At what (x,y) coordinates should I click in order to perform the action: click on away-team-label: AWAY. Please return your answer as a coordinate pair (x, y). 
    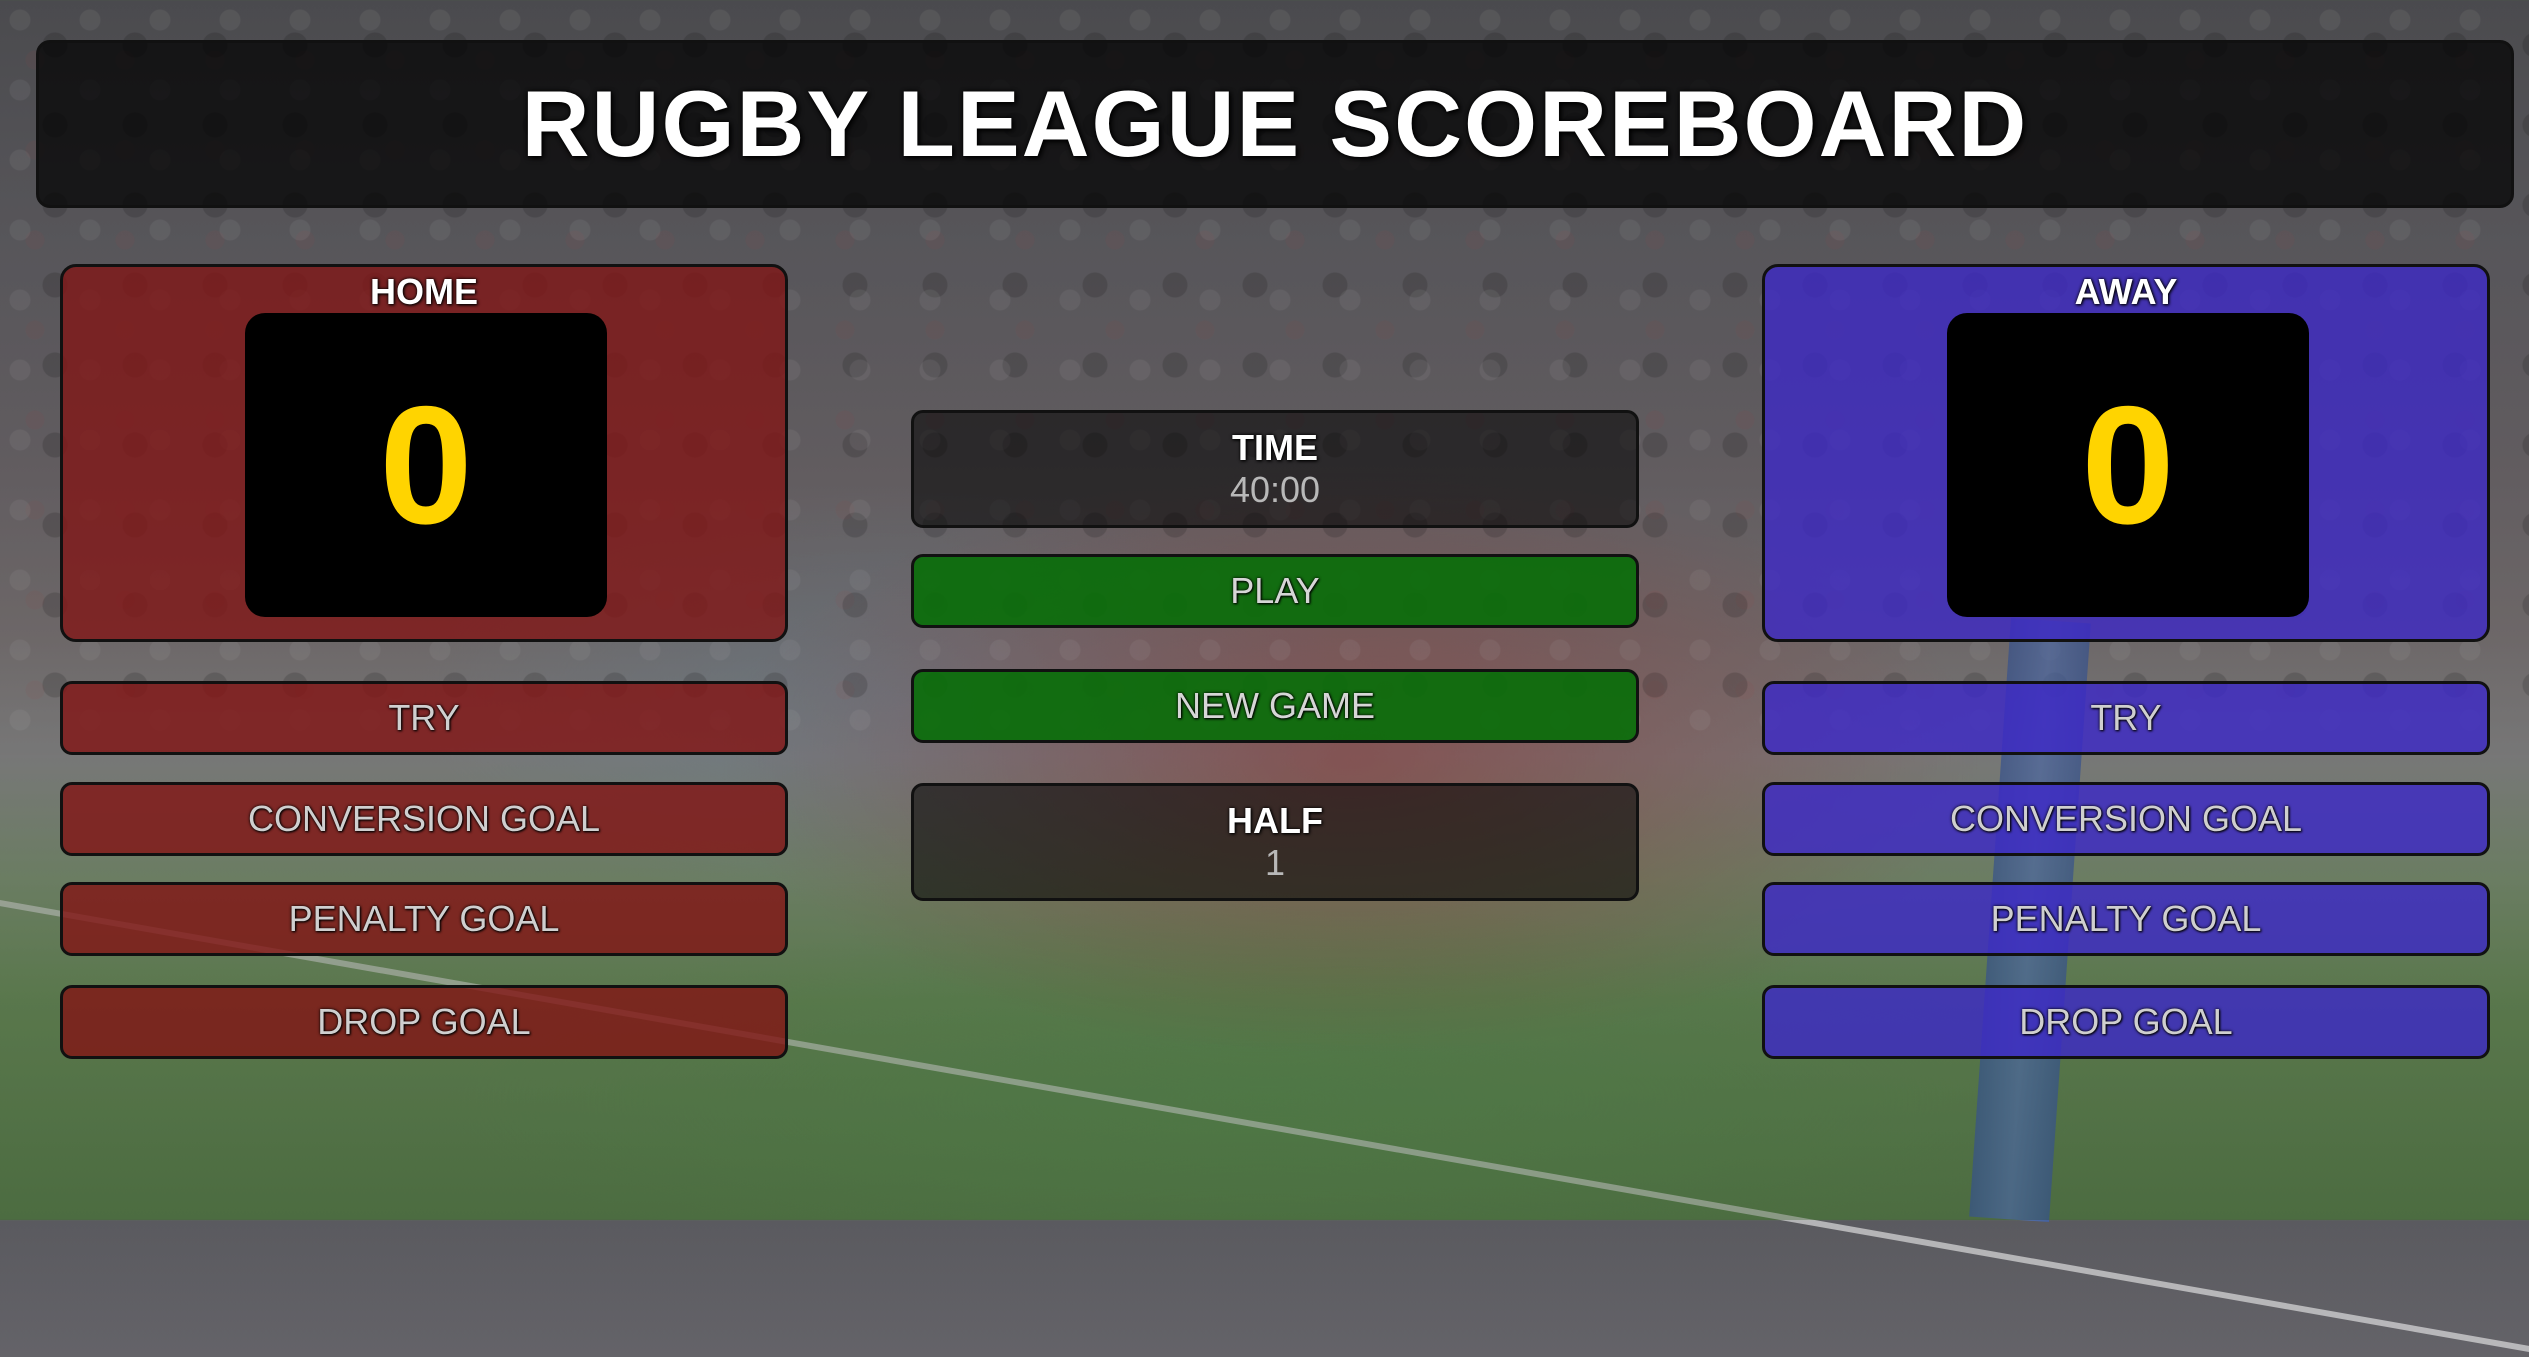
    Looking at the image, I should click on (2126, 291).